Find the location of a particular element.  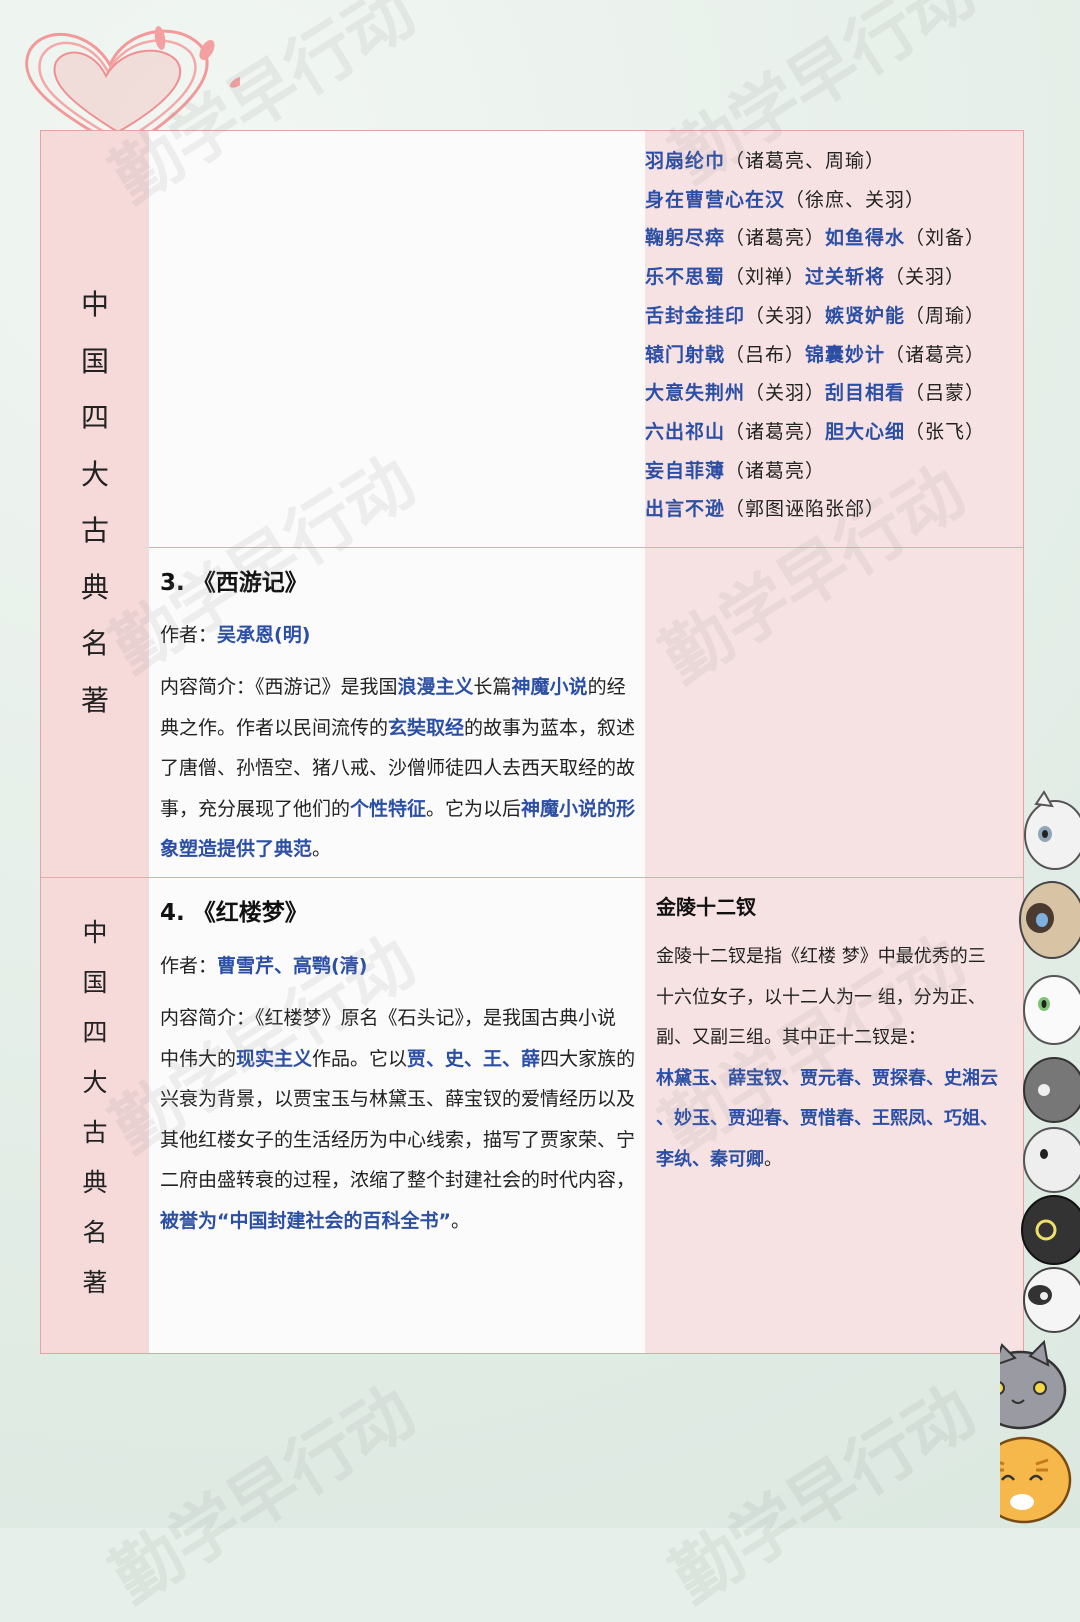

xiyouji-line: 典之作。作者以民间流传的玄奘取经的故事为蓝本，叙述 is located at coordinates (397, 728).